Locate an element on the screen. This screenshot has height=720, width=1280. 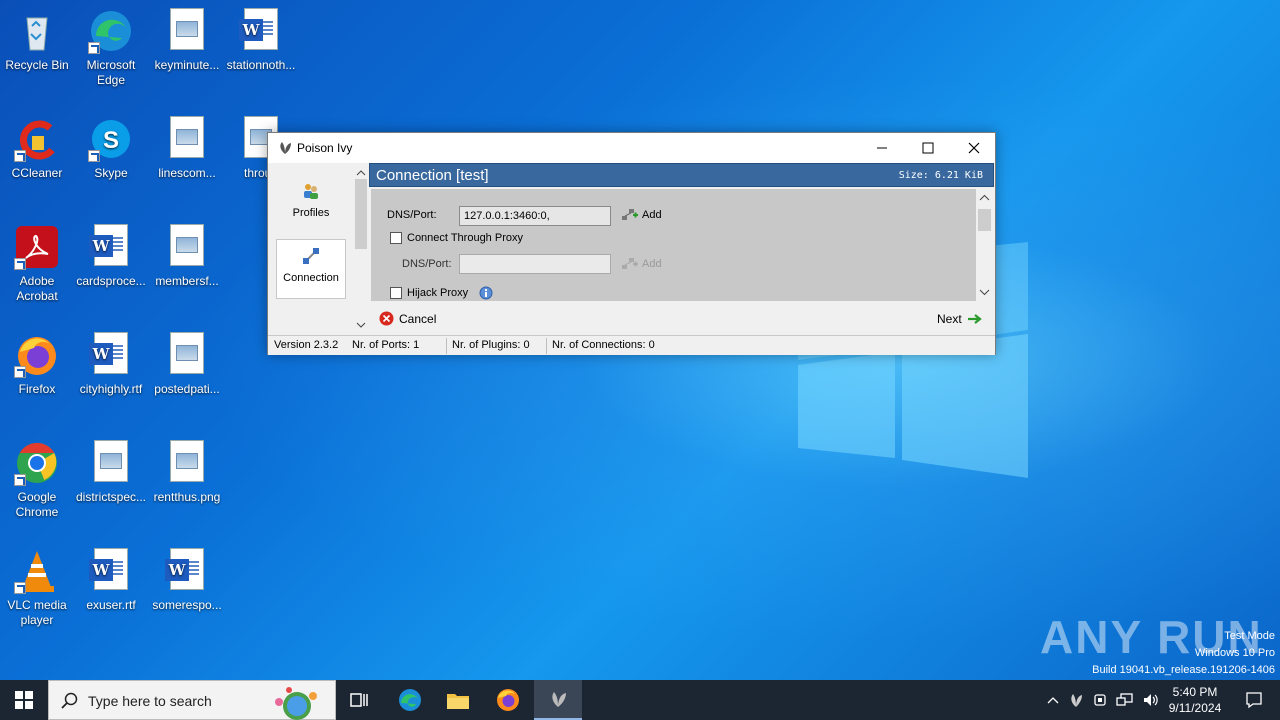
minimize-icon is located at coordinates (882, 148).